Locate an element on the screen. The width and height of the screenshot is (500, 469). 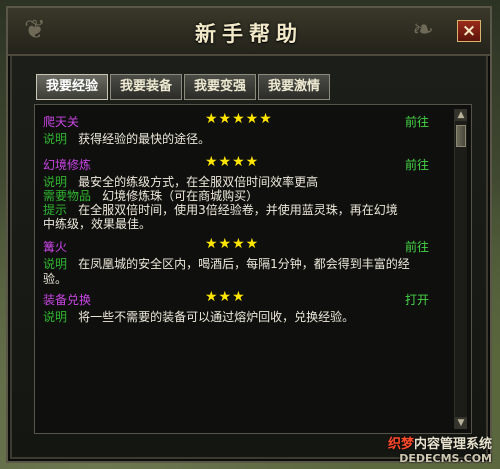
tab-equipment: 我要装备 is located at coordinates (146, 87).